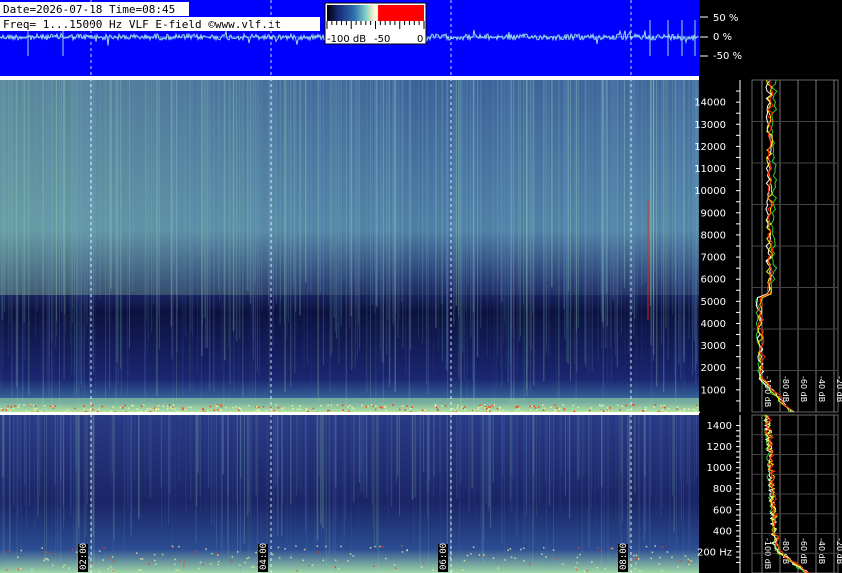 This screenshot has height=573, width=842. Describe the element at coordinates (719, 447) in the screenshot. I see `frequency-tick-label: 1200` at that location.